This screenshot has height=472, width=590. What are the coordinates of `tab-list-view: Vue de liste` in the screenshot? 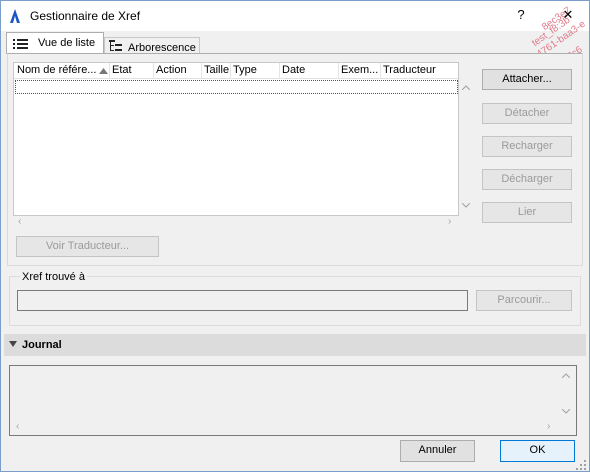 It's located at (55, 43).